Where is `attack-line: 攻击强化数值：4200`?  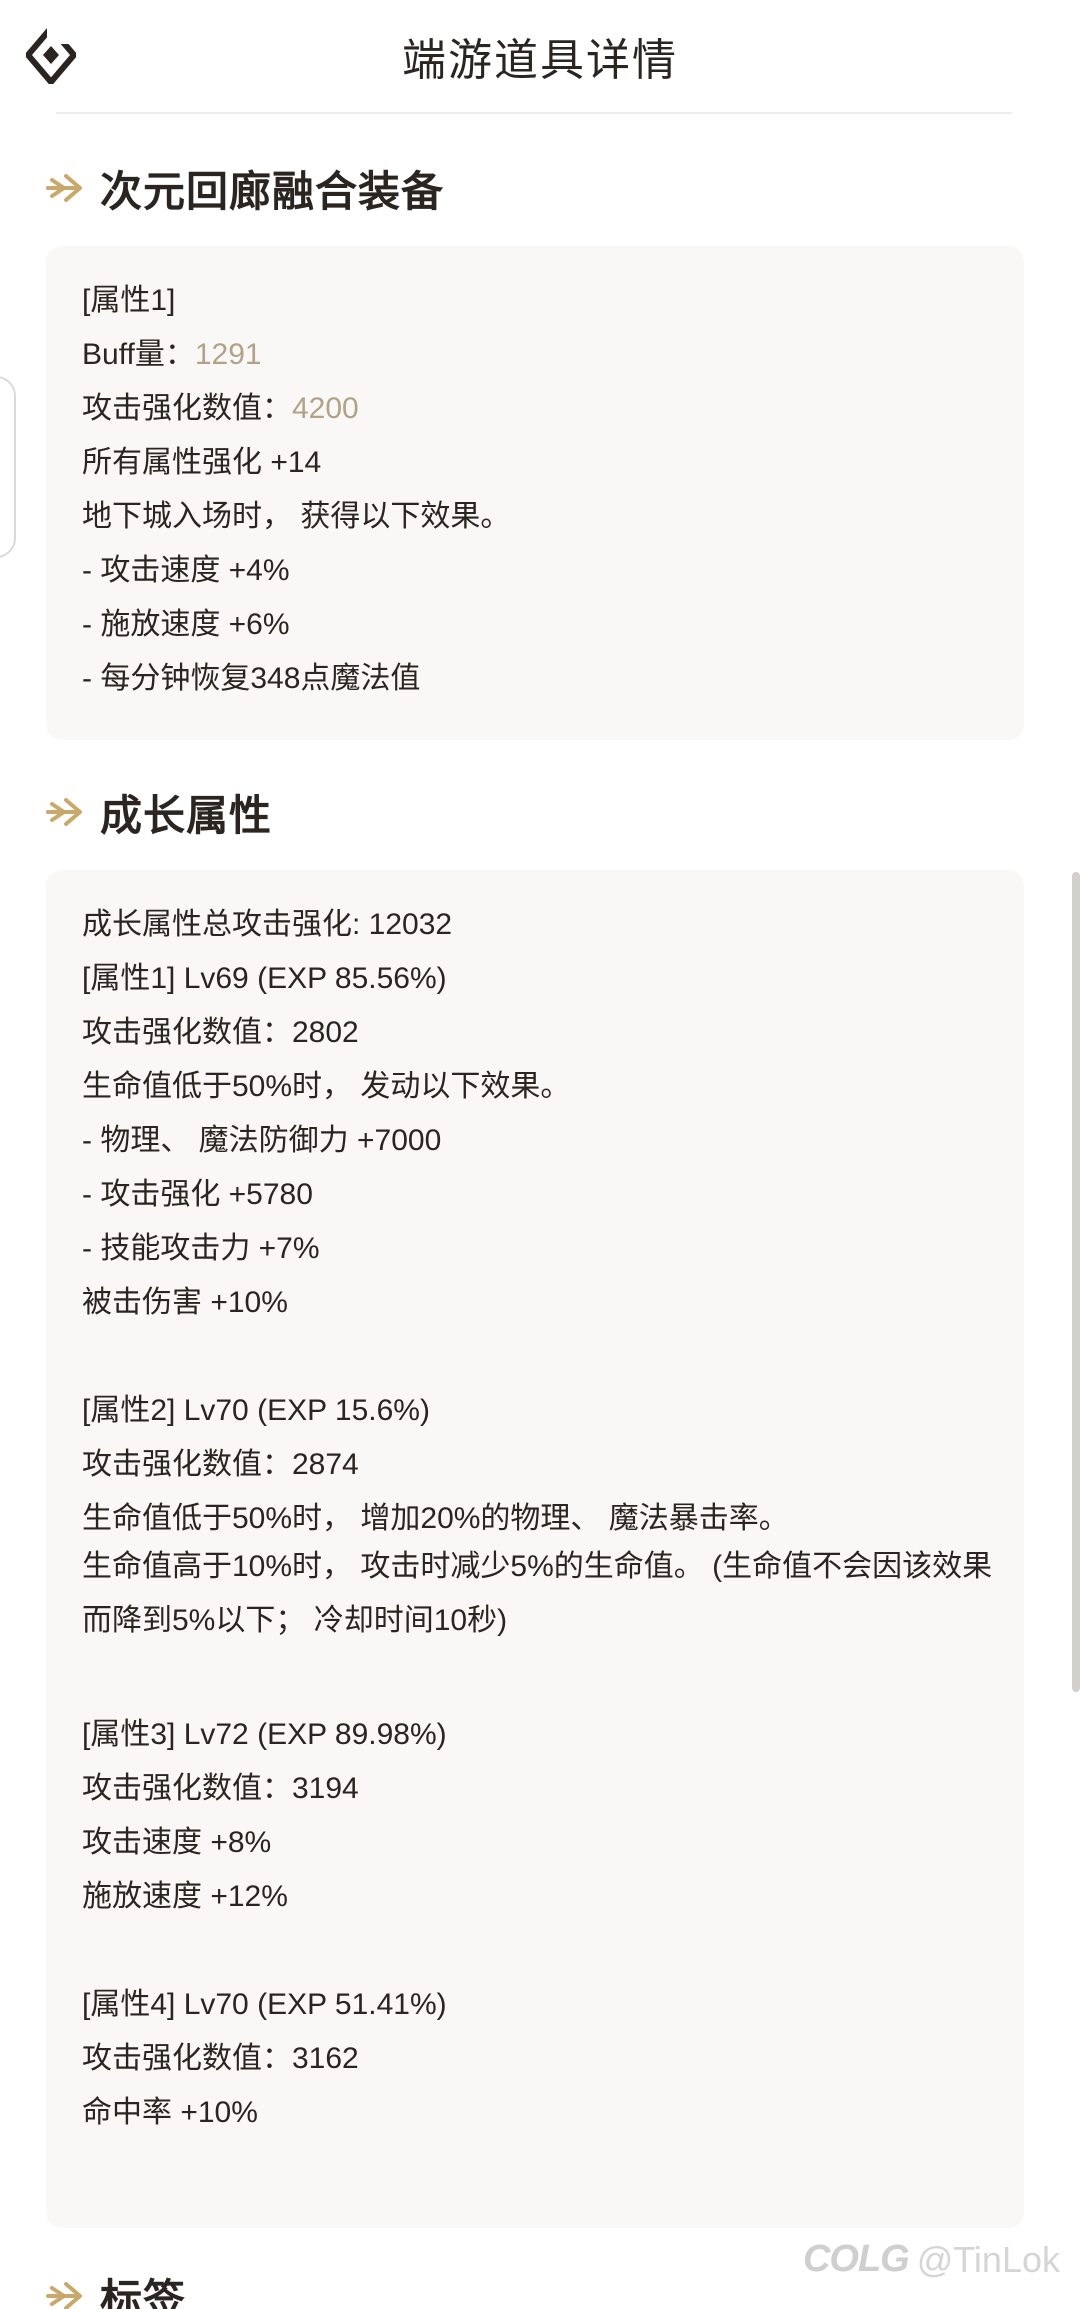 attack-line: 攻击强化数值：4200 is located at coordinates (220, 409).